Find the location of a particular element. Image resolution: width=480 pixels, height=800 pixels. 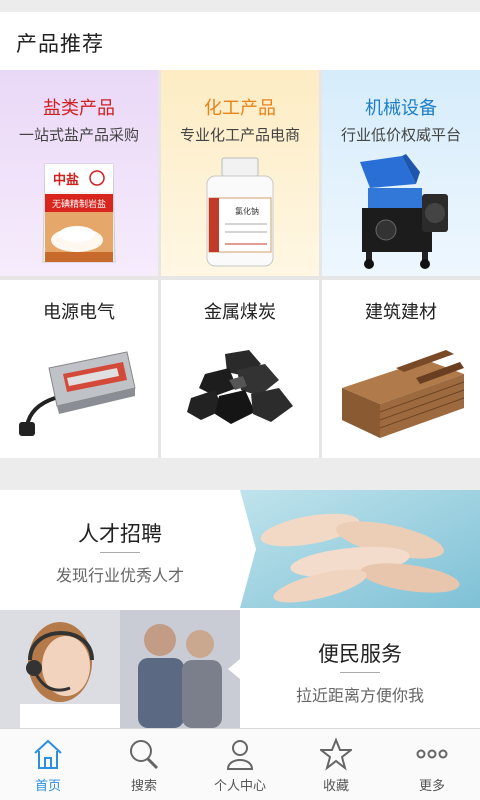

tab-profile: 个人中心 is located at coordinates (240, 764).